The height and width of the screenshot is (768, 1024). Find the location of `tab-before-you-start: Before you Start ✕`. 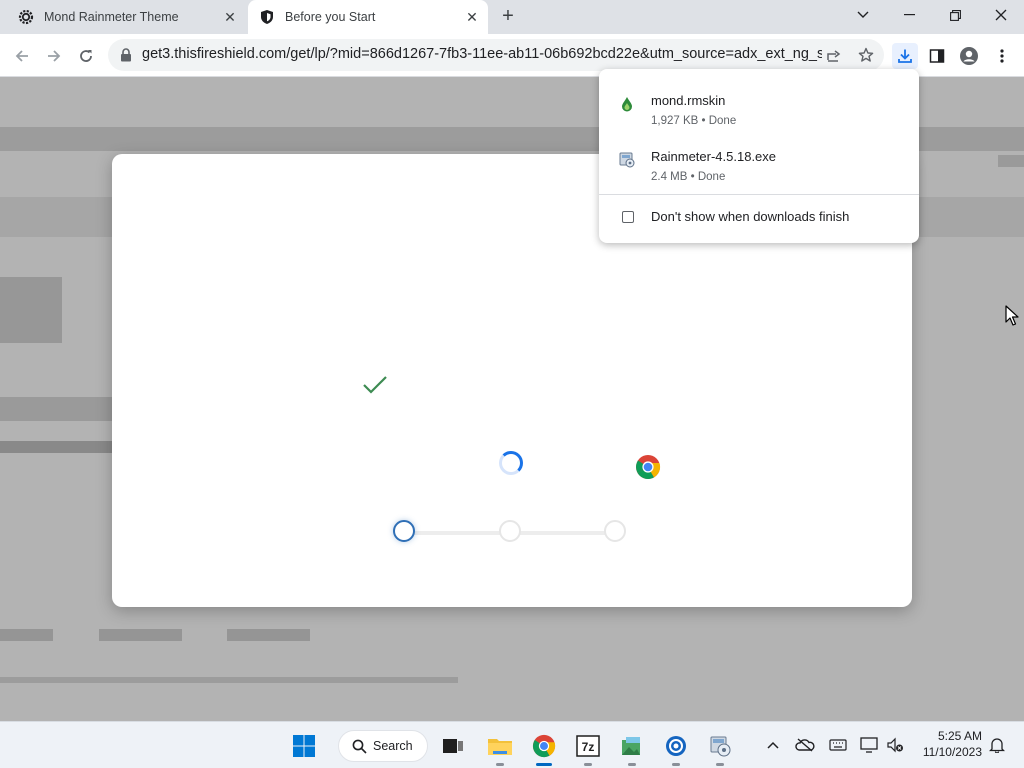

tab-before-you-start: Before you Start ✕ is located at coordinates (368, 17).